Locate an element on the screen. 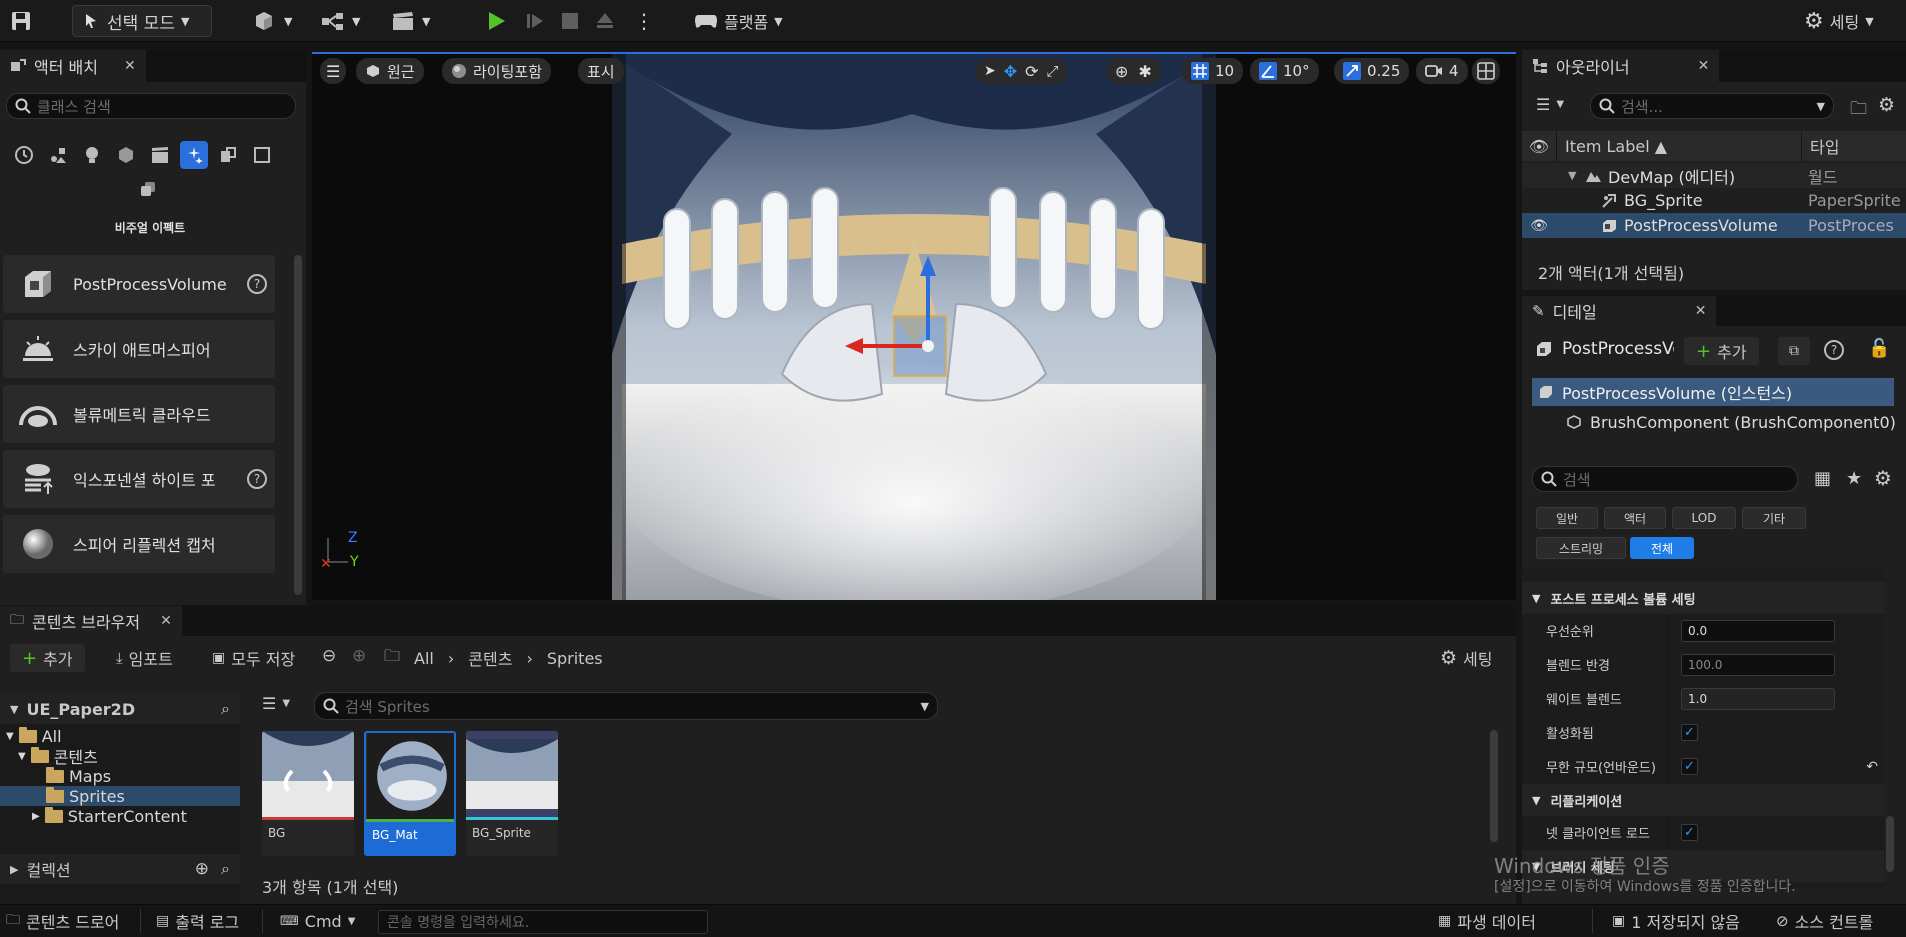 This screenshot has width=1906, height=937. add-actor-button: ▼ is located at coordinates (272, 21).